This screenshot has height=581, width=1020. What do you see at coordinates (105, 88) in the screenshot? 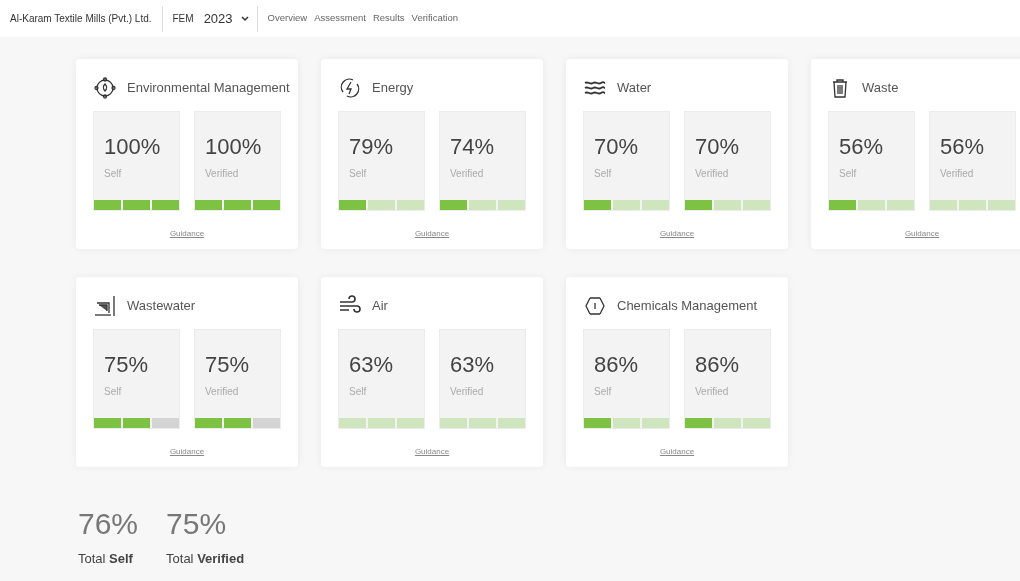
I see `leaf-circle-icon` at bounding box center [105, 88].